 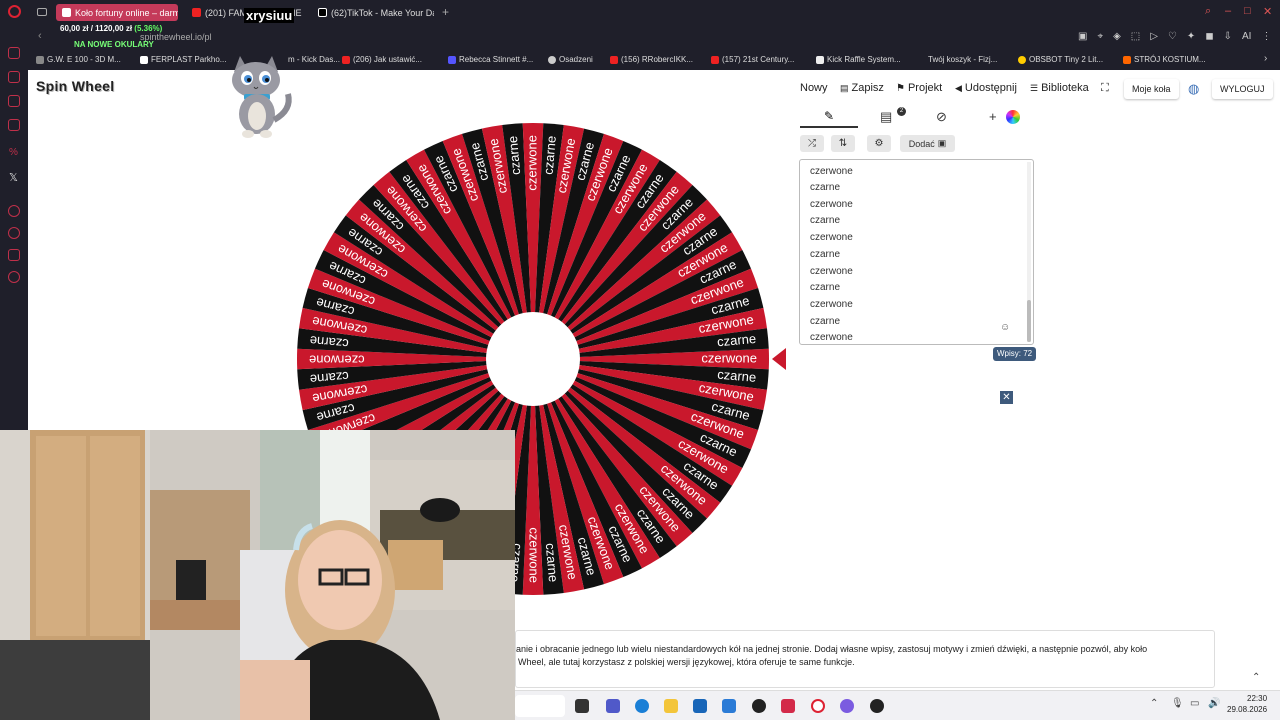 I want to click on taskbar-search, so click(x=540, y=706).